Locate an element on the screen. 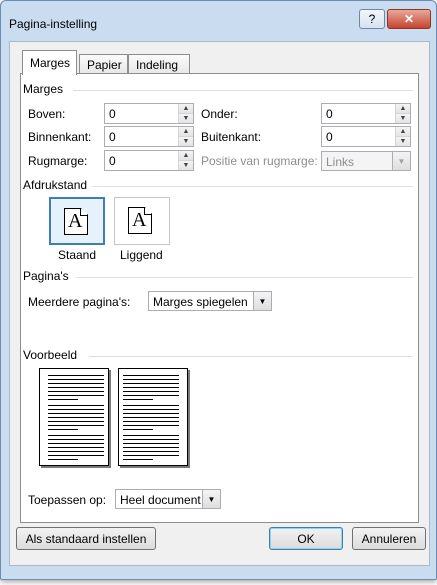  section-heading-orientation: Afdrukstand is located at coordinates (55, 185).